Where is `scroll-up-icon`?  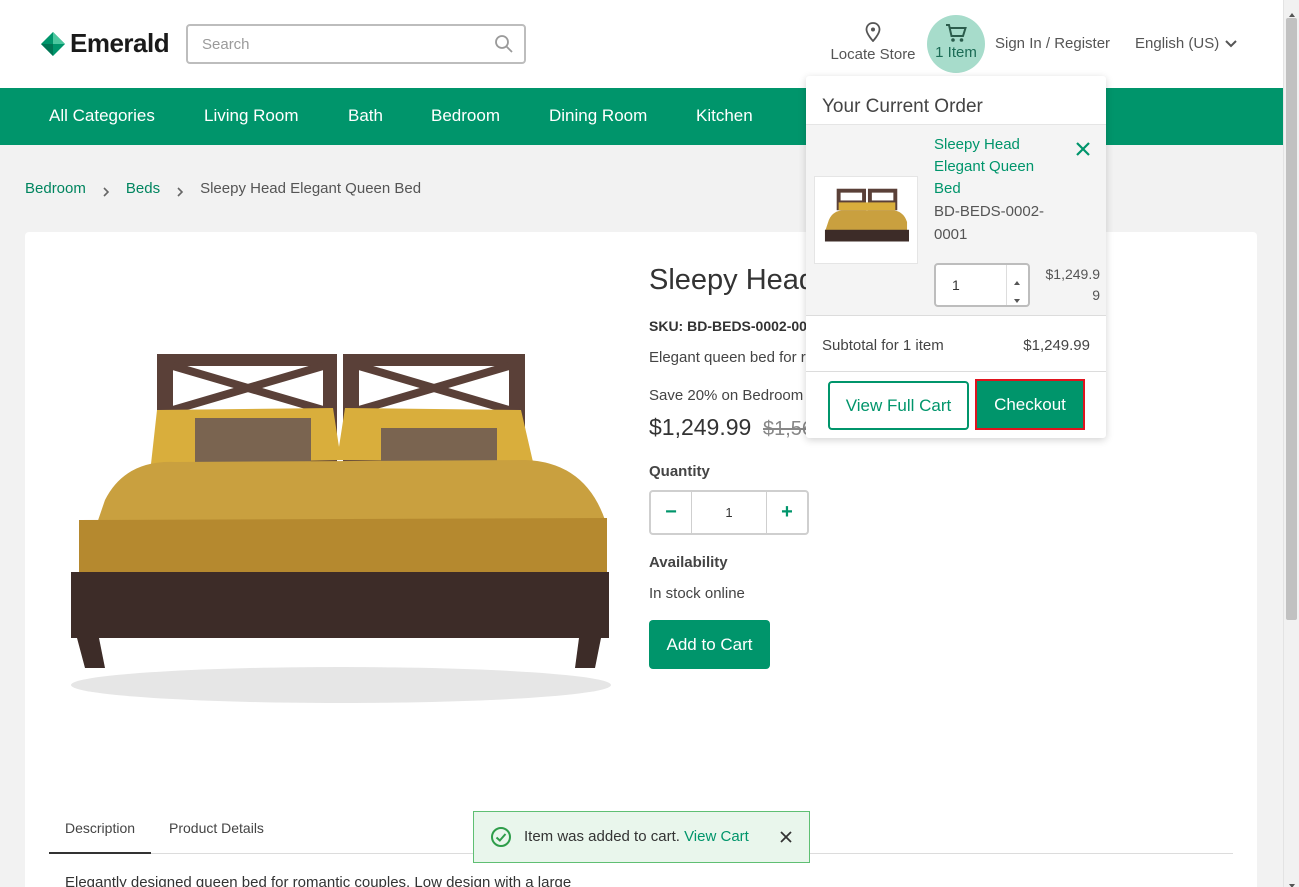
scroll-up-icon is located at coordinates (1292, 11).